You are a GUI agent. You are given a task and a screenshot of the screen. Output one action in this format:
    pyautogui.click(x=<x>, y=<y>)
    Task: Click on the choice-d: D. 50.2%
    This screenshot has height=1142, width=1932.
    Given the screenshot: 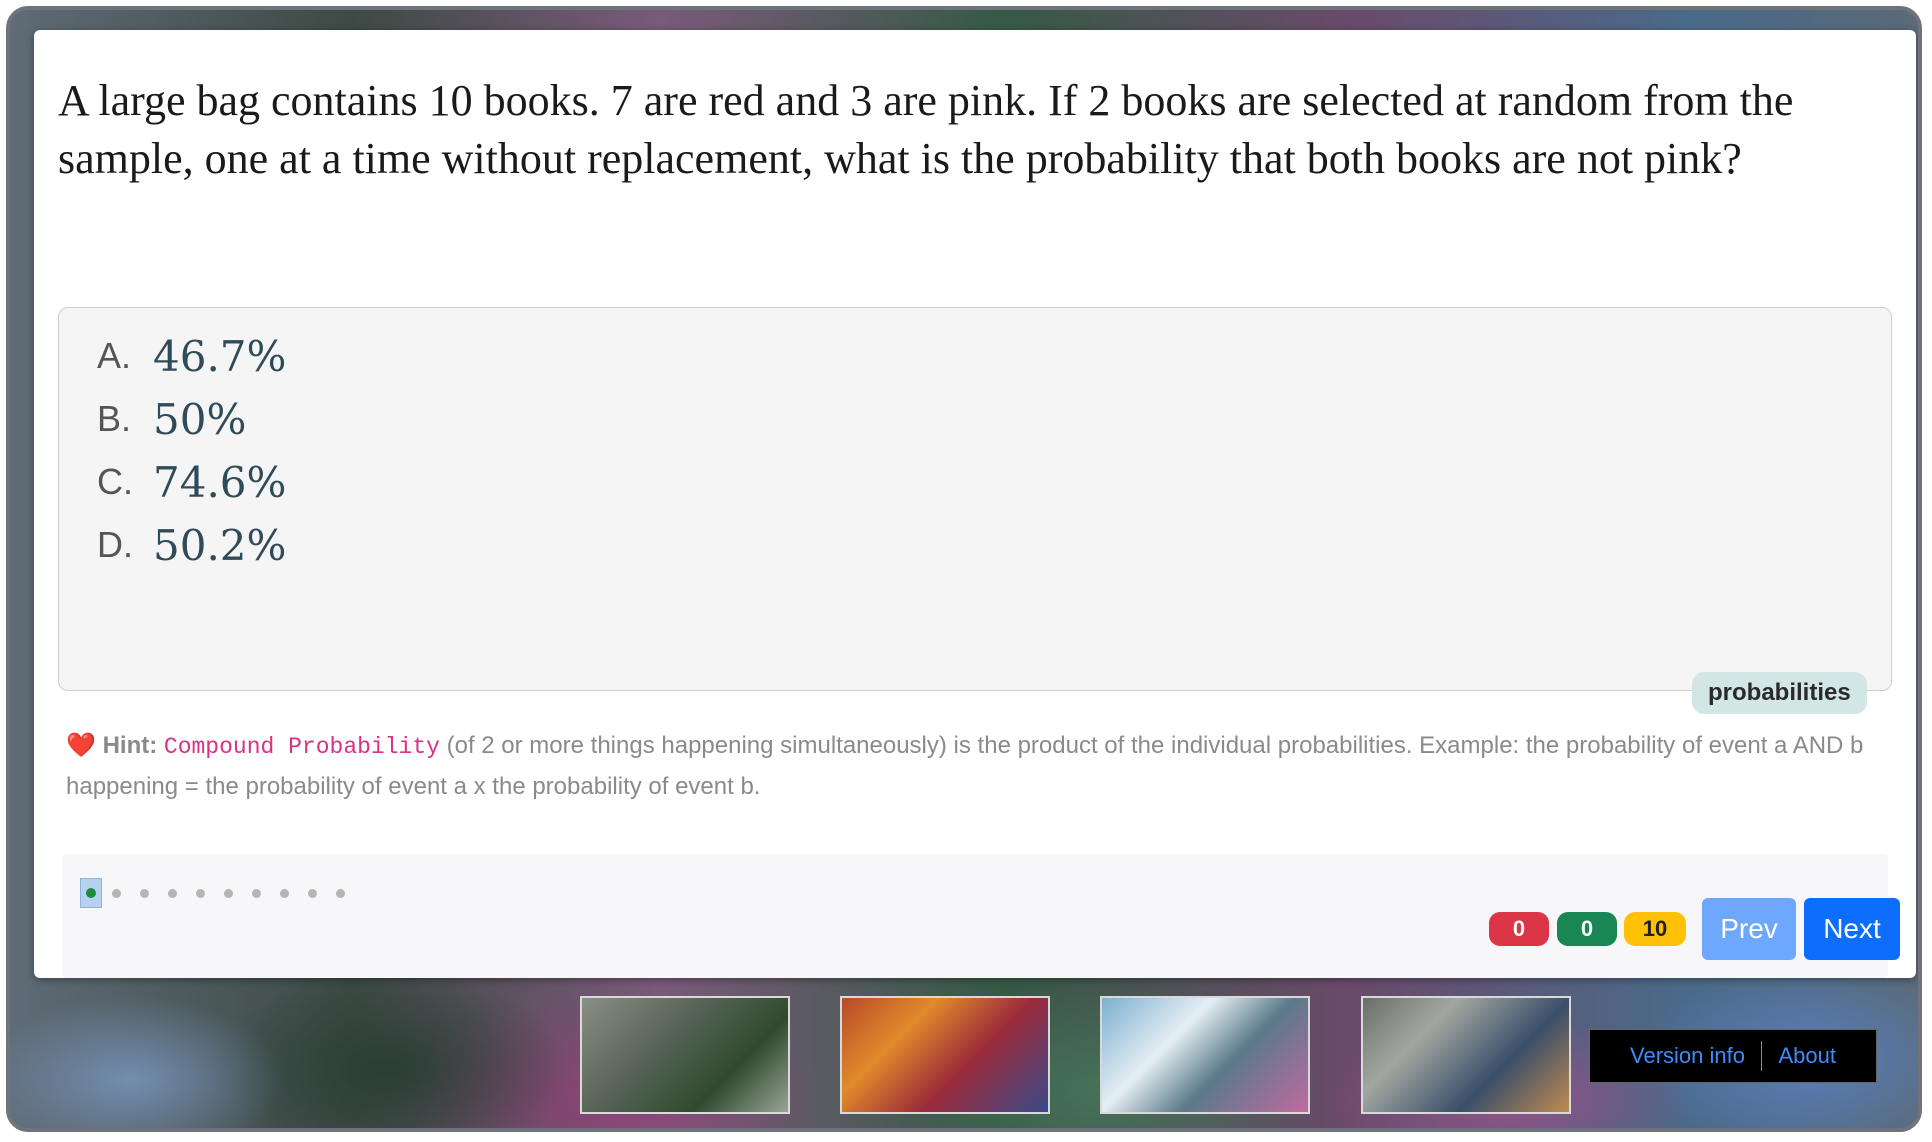 What is the action you would take?
    pyautogui.click(x=191, y=545)
    